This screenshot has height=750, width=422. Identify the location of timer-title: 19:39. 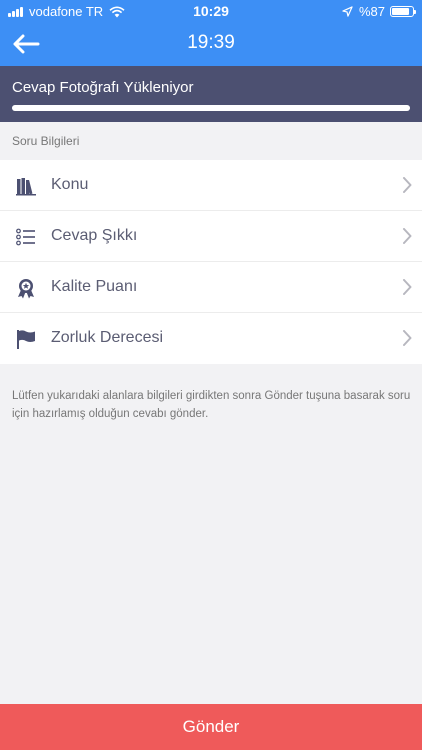
(211, 42).